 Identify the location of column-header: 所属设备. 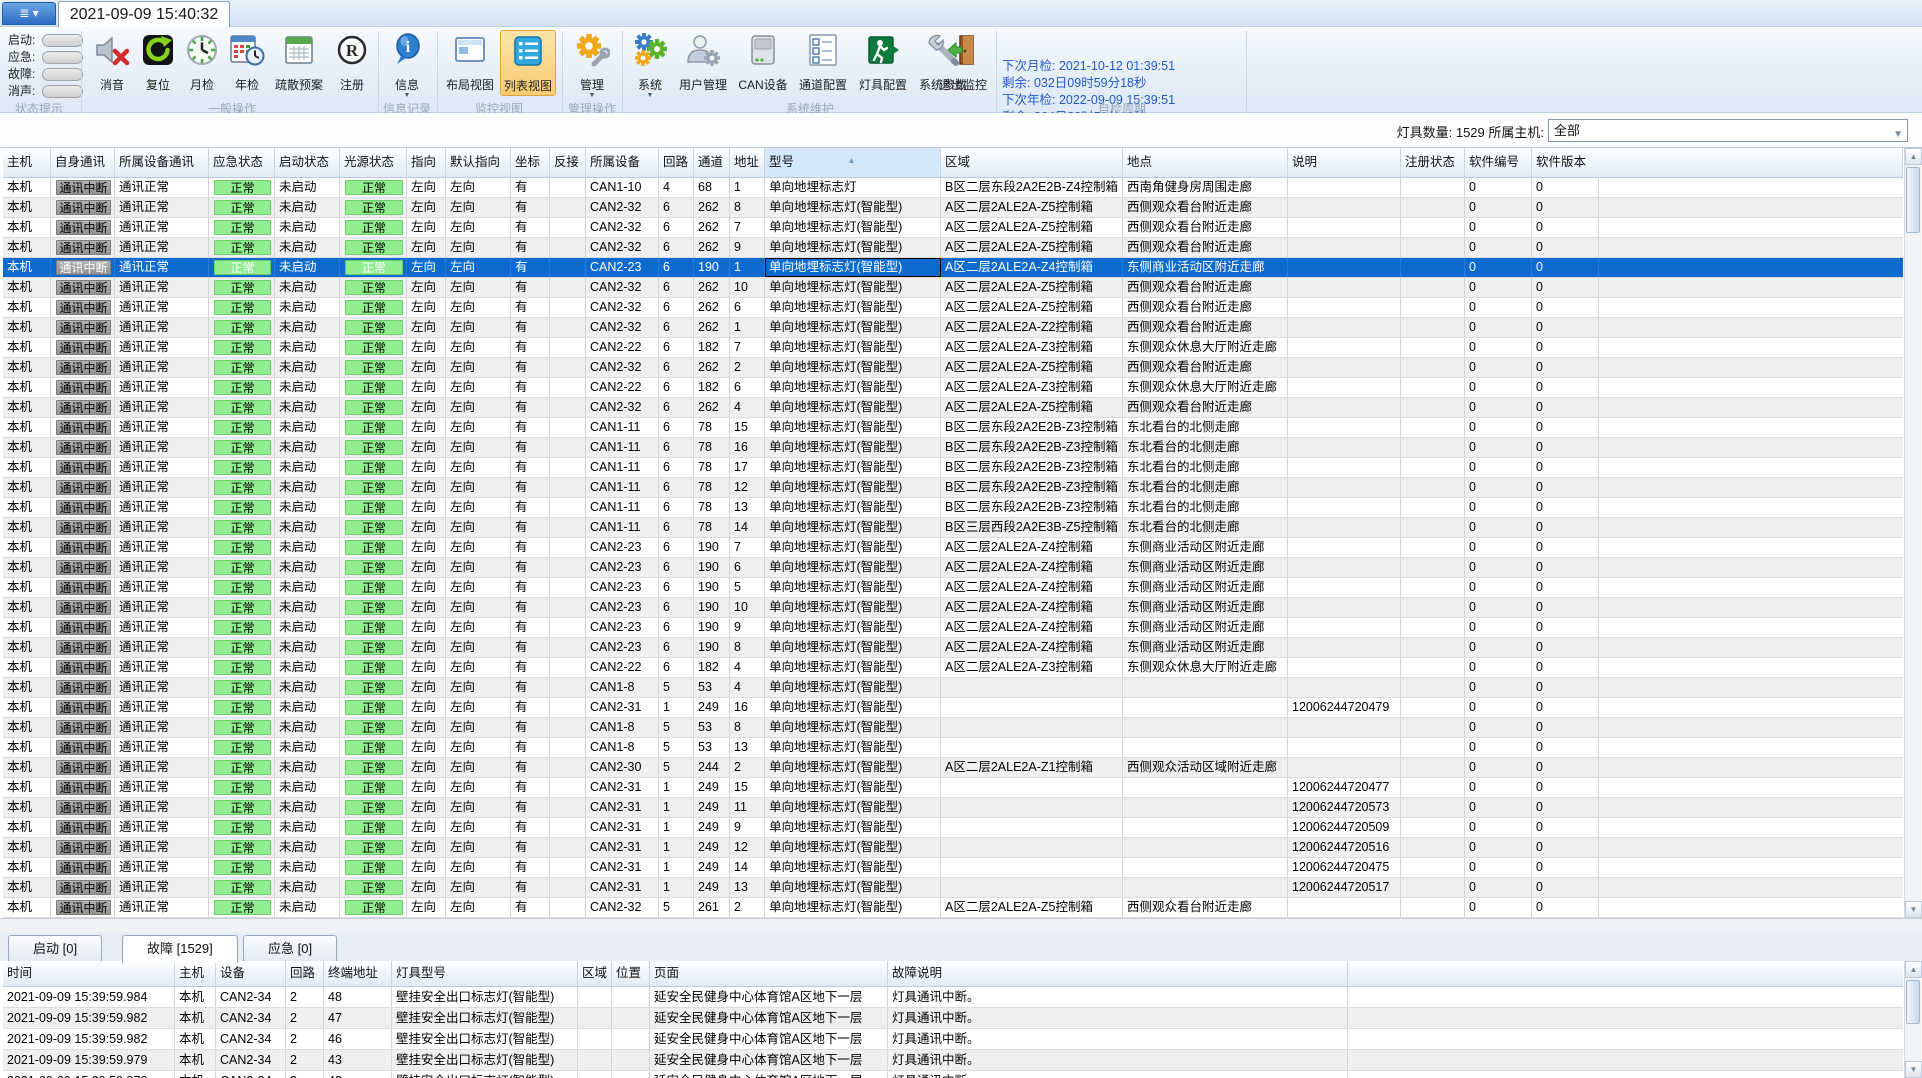
(622, 162).